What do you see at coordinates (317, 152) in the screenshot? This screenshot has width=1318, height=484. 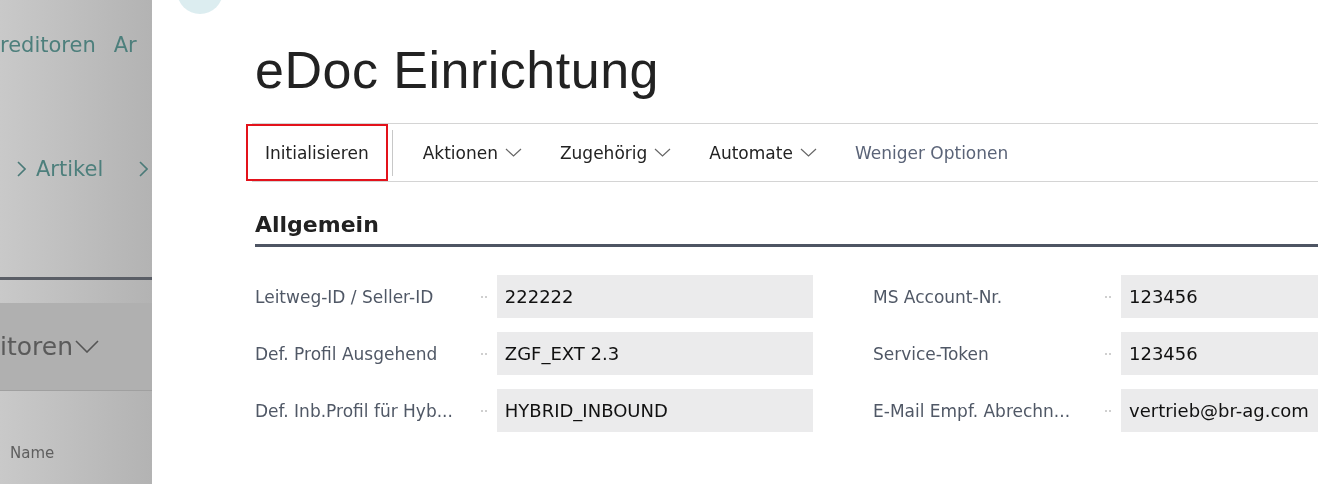 I see `action-button: Initialisieren` at bounding box center [317, 152].